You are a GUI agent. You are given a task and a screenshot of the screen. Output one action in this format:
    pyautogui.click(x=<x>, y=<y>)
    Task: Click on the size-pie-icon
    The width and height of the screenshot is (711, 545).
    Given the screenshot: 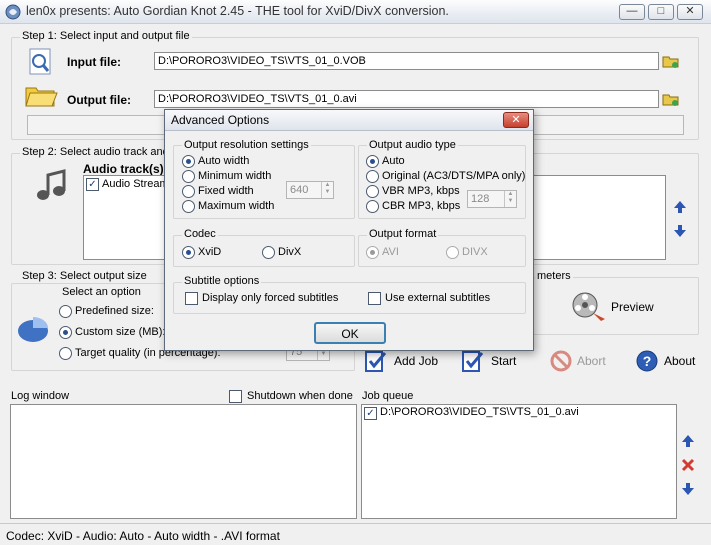 What is the action you would take?
    pyautogui.click(x=33, y=328)
    